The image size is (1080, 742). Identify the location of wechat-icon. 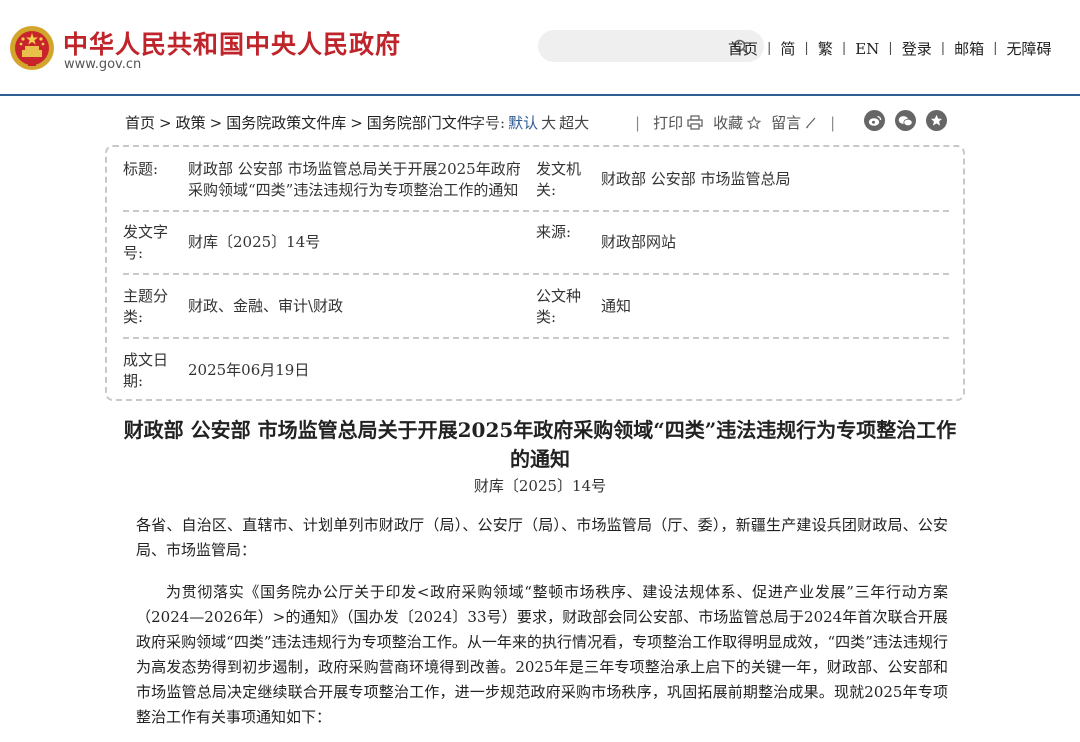
(905, 120).